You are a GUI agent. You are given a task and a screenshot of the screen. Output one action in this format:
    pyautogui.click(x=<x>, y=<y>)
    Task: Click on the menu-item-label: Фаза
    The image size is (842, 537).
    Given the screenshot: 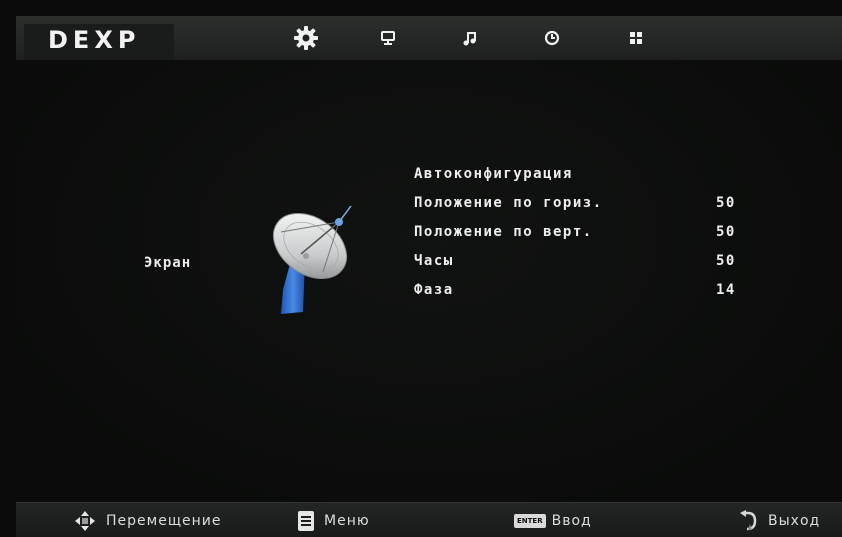 What is the action you would take?
    pyautogui.click(x=434, y=290)
    